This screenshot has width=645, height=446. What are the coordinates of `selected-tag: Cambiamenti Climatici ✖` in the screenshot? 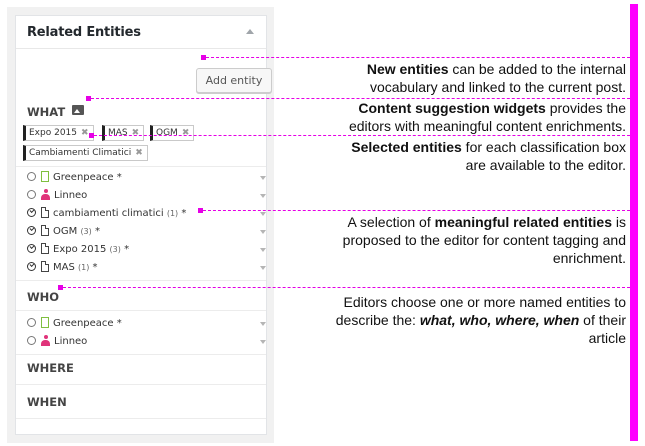 It's located at (85, 153).